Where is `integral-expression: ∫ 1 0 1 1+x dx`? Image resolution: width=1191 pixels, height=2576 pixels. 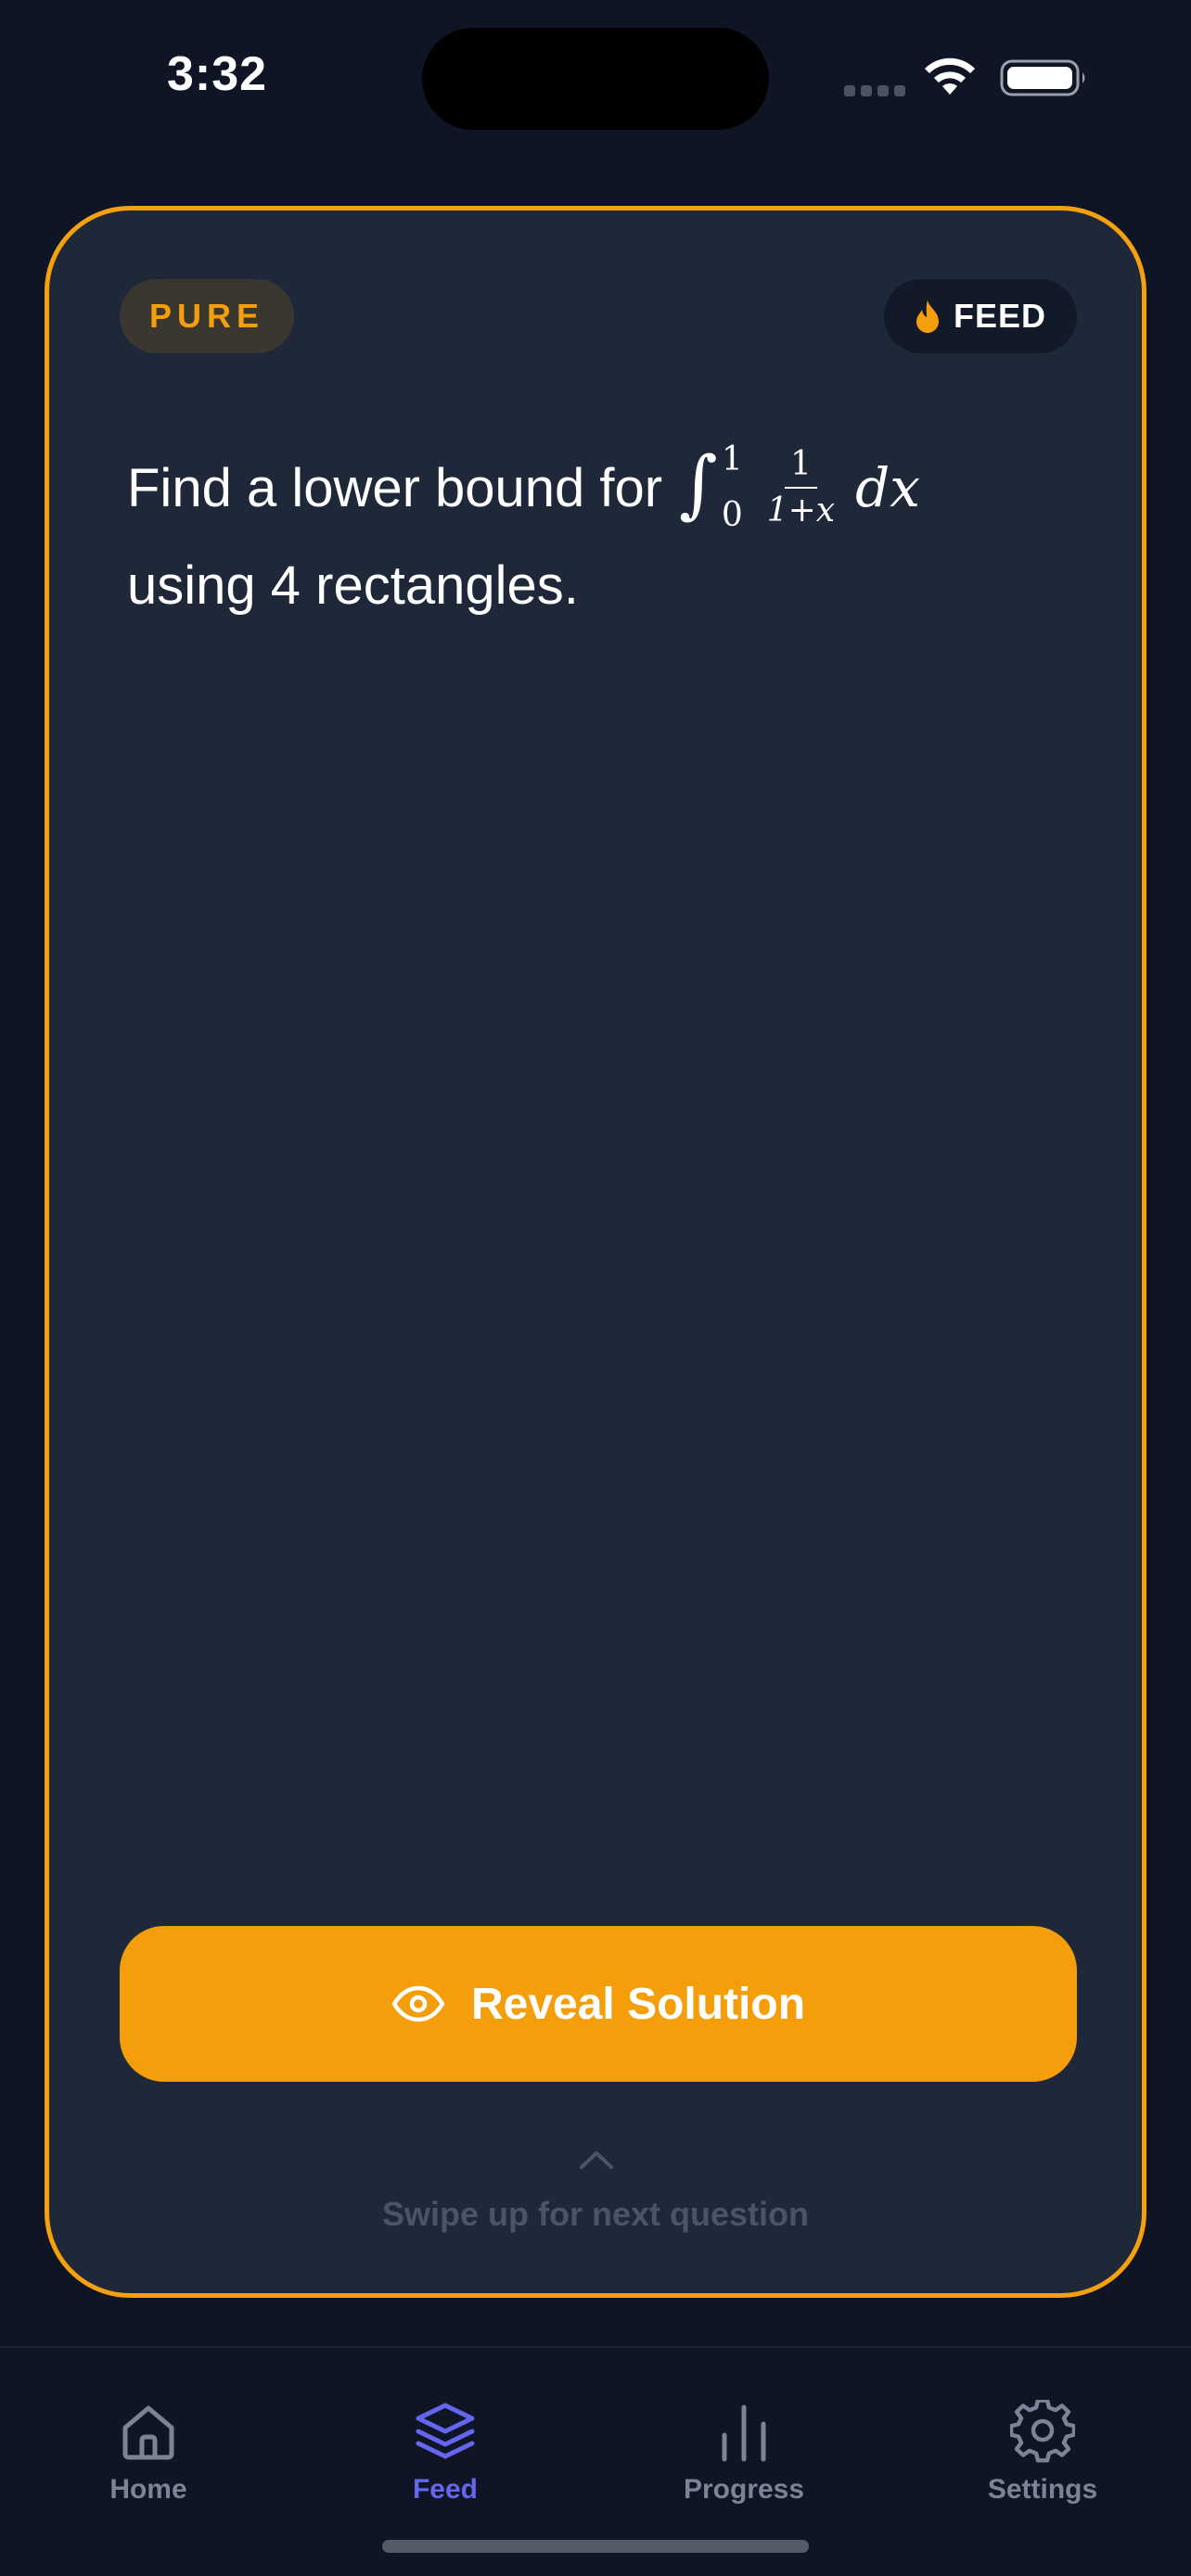 integral-expression: ∫ 1 0 1 1+x dx is located at coordinates (799, 488).